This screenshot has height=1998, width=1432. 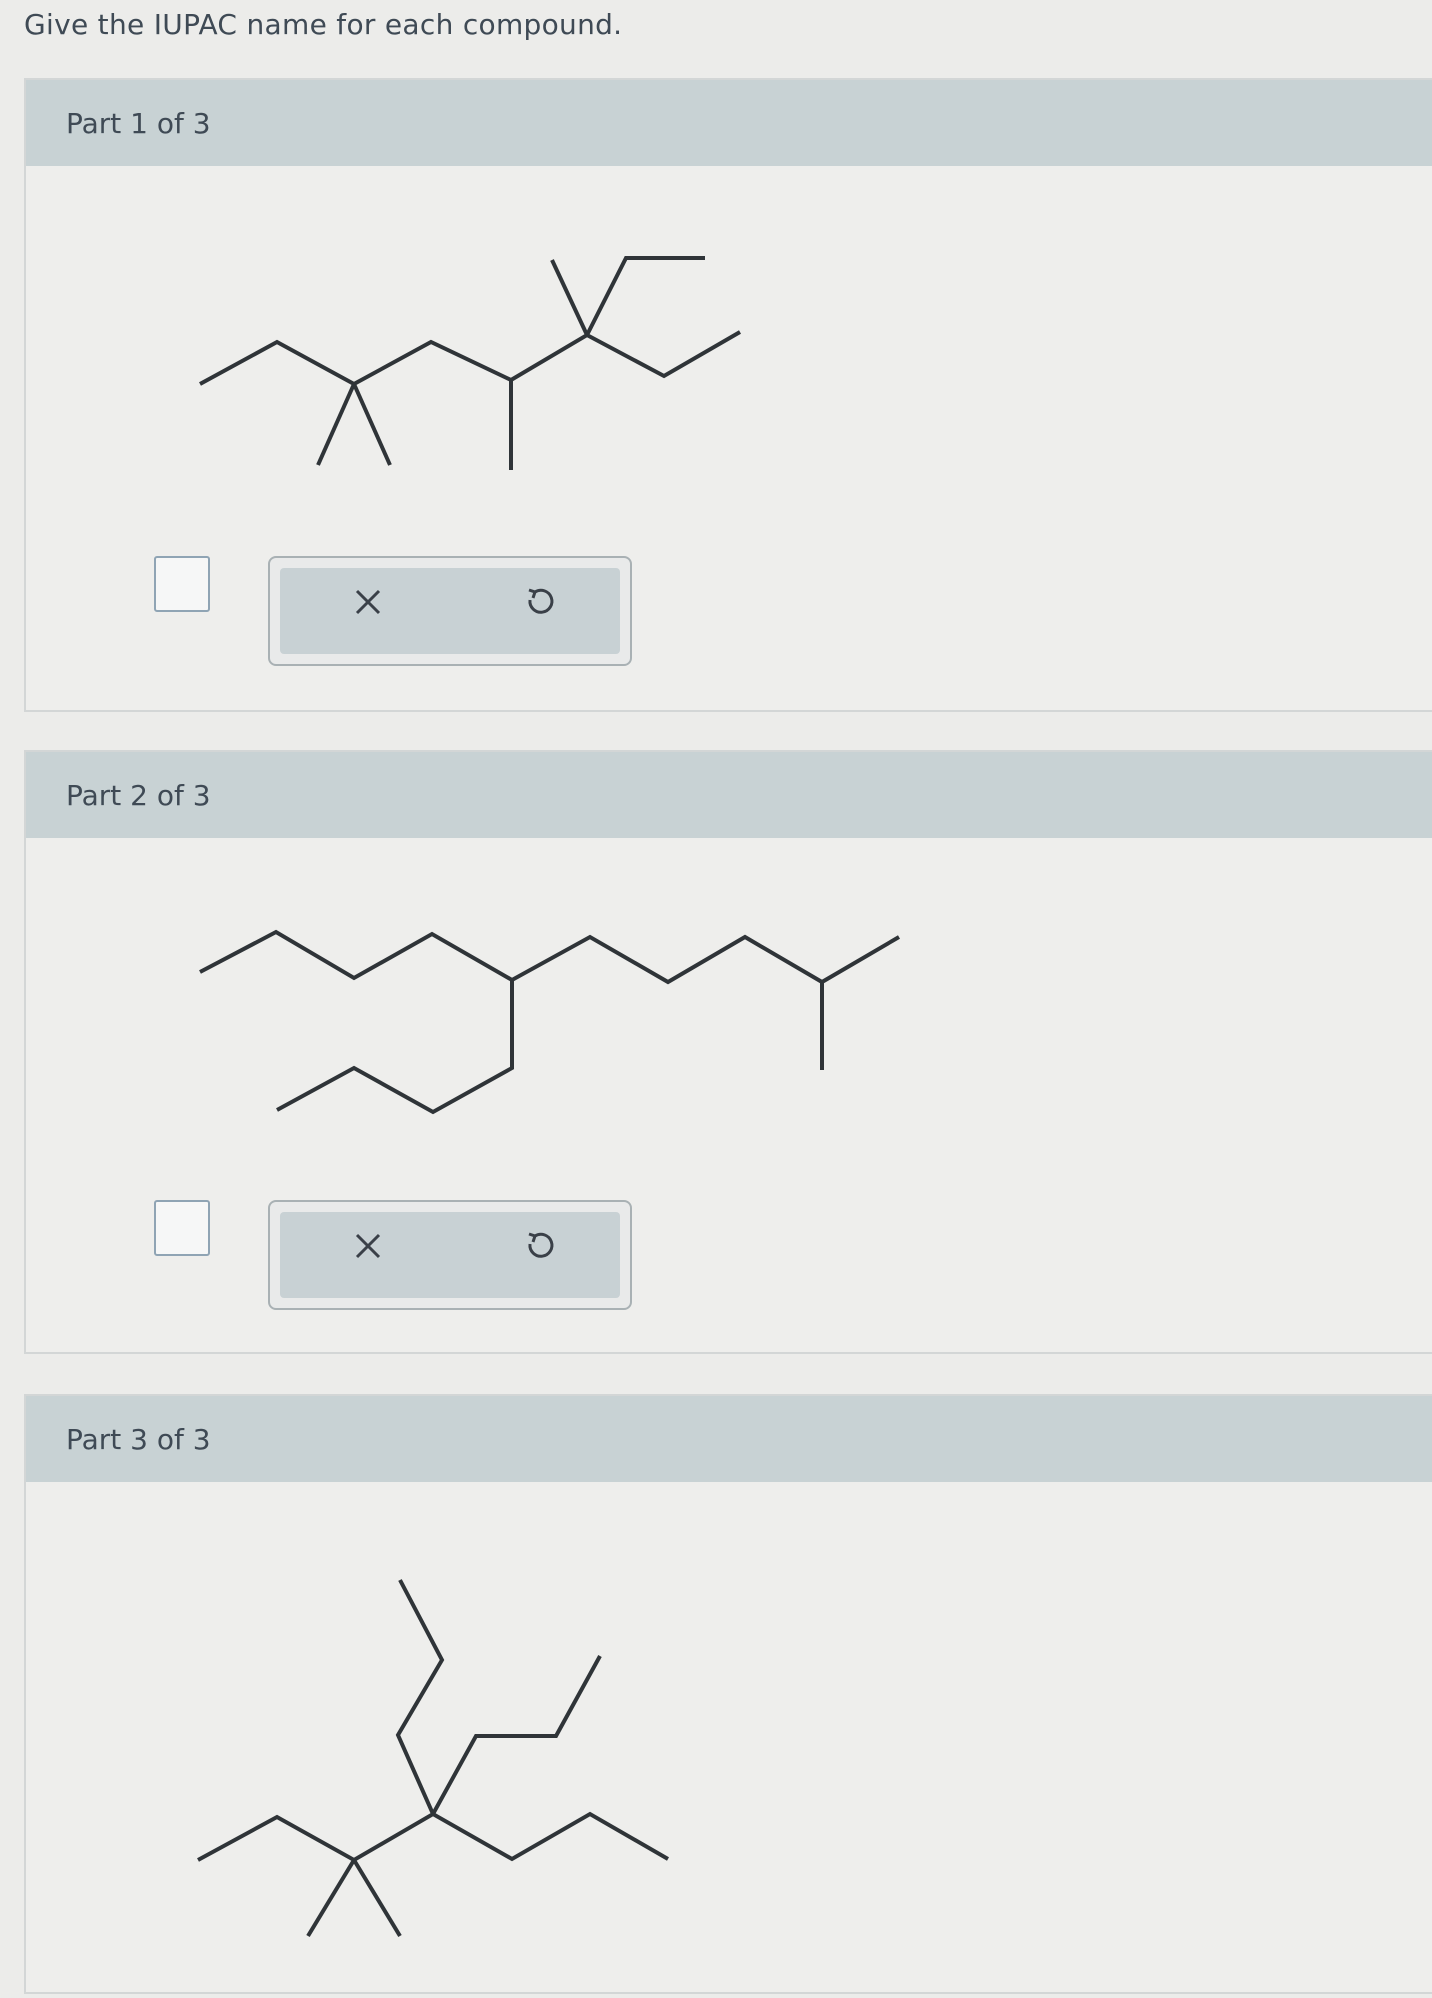 I want to click on part-3-structure, so click(x=433, y=1758).